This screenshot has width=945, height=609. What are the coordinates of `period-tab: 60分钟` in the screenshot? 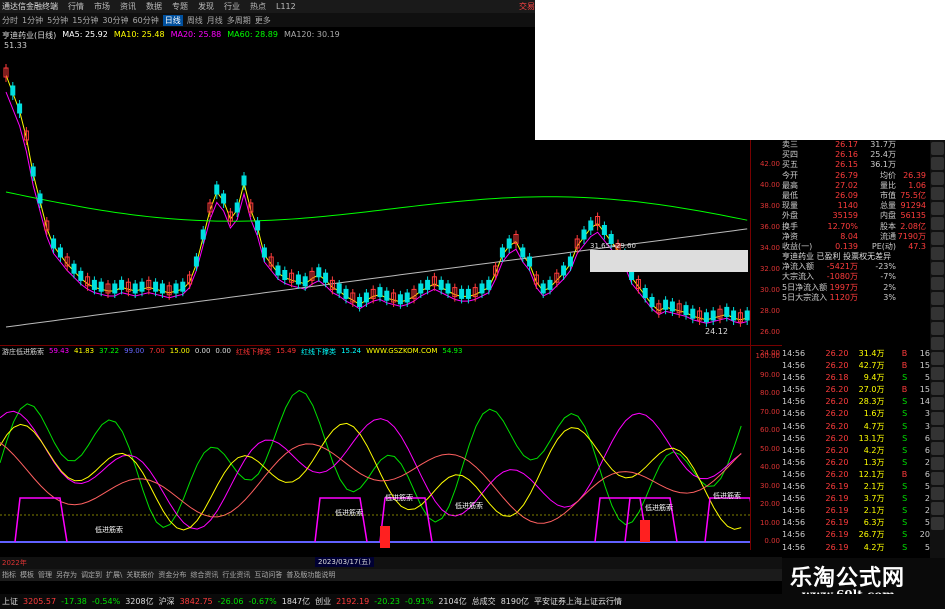 It's located at (146, 20).